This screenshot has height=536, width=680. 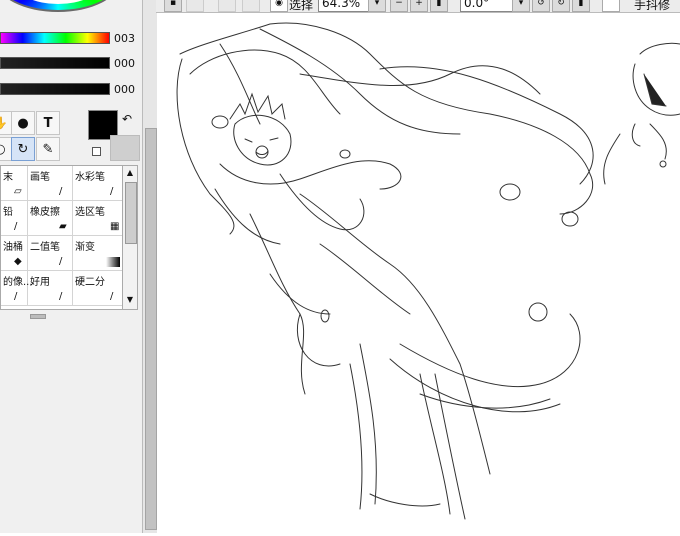 What do you see at coordinates (301, 6) in the screenshot?
I see `select-label: 选择` at bounding box center [301, 6].